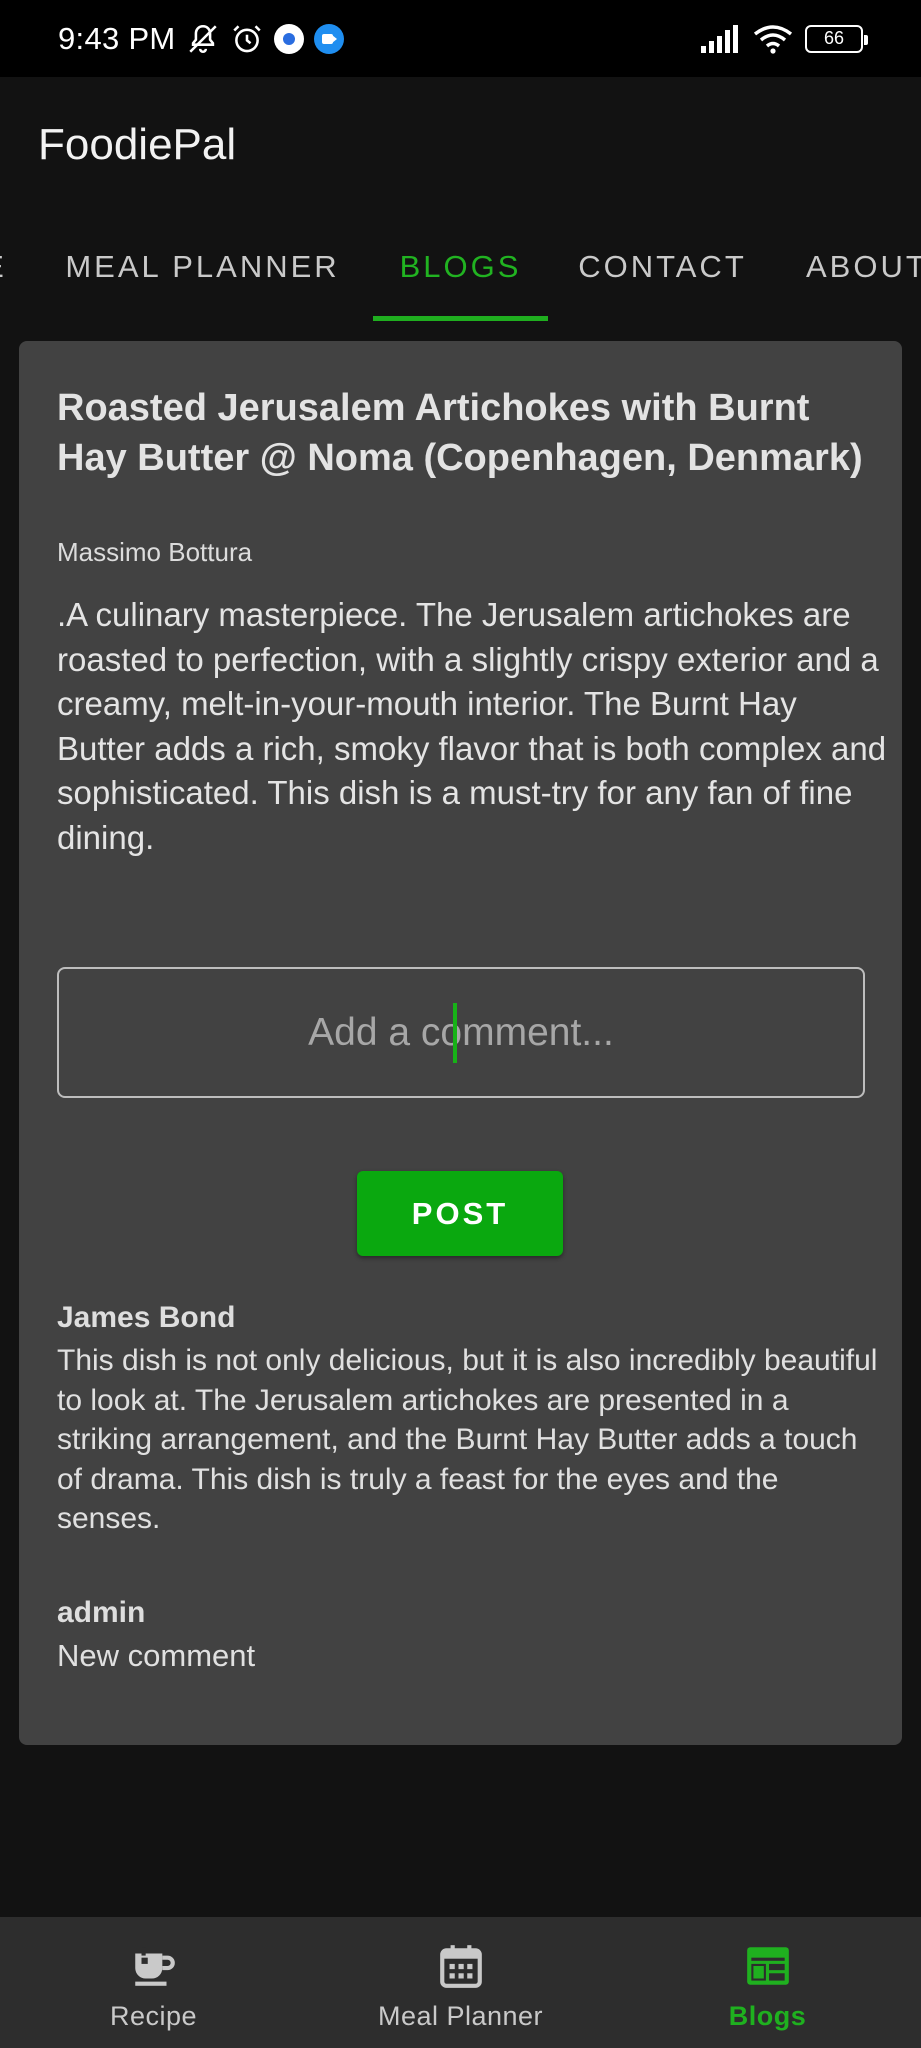 This screenshot has height=2048, width=921. I want to click on post-button-label: POST, so click(460, 1213).